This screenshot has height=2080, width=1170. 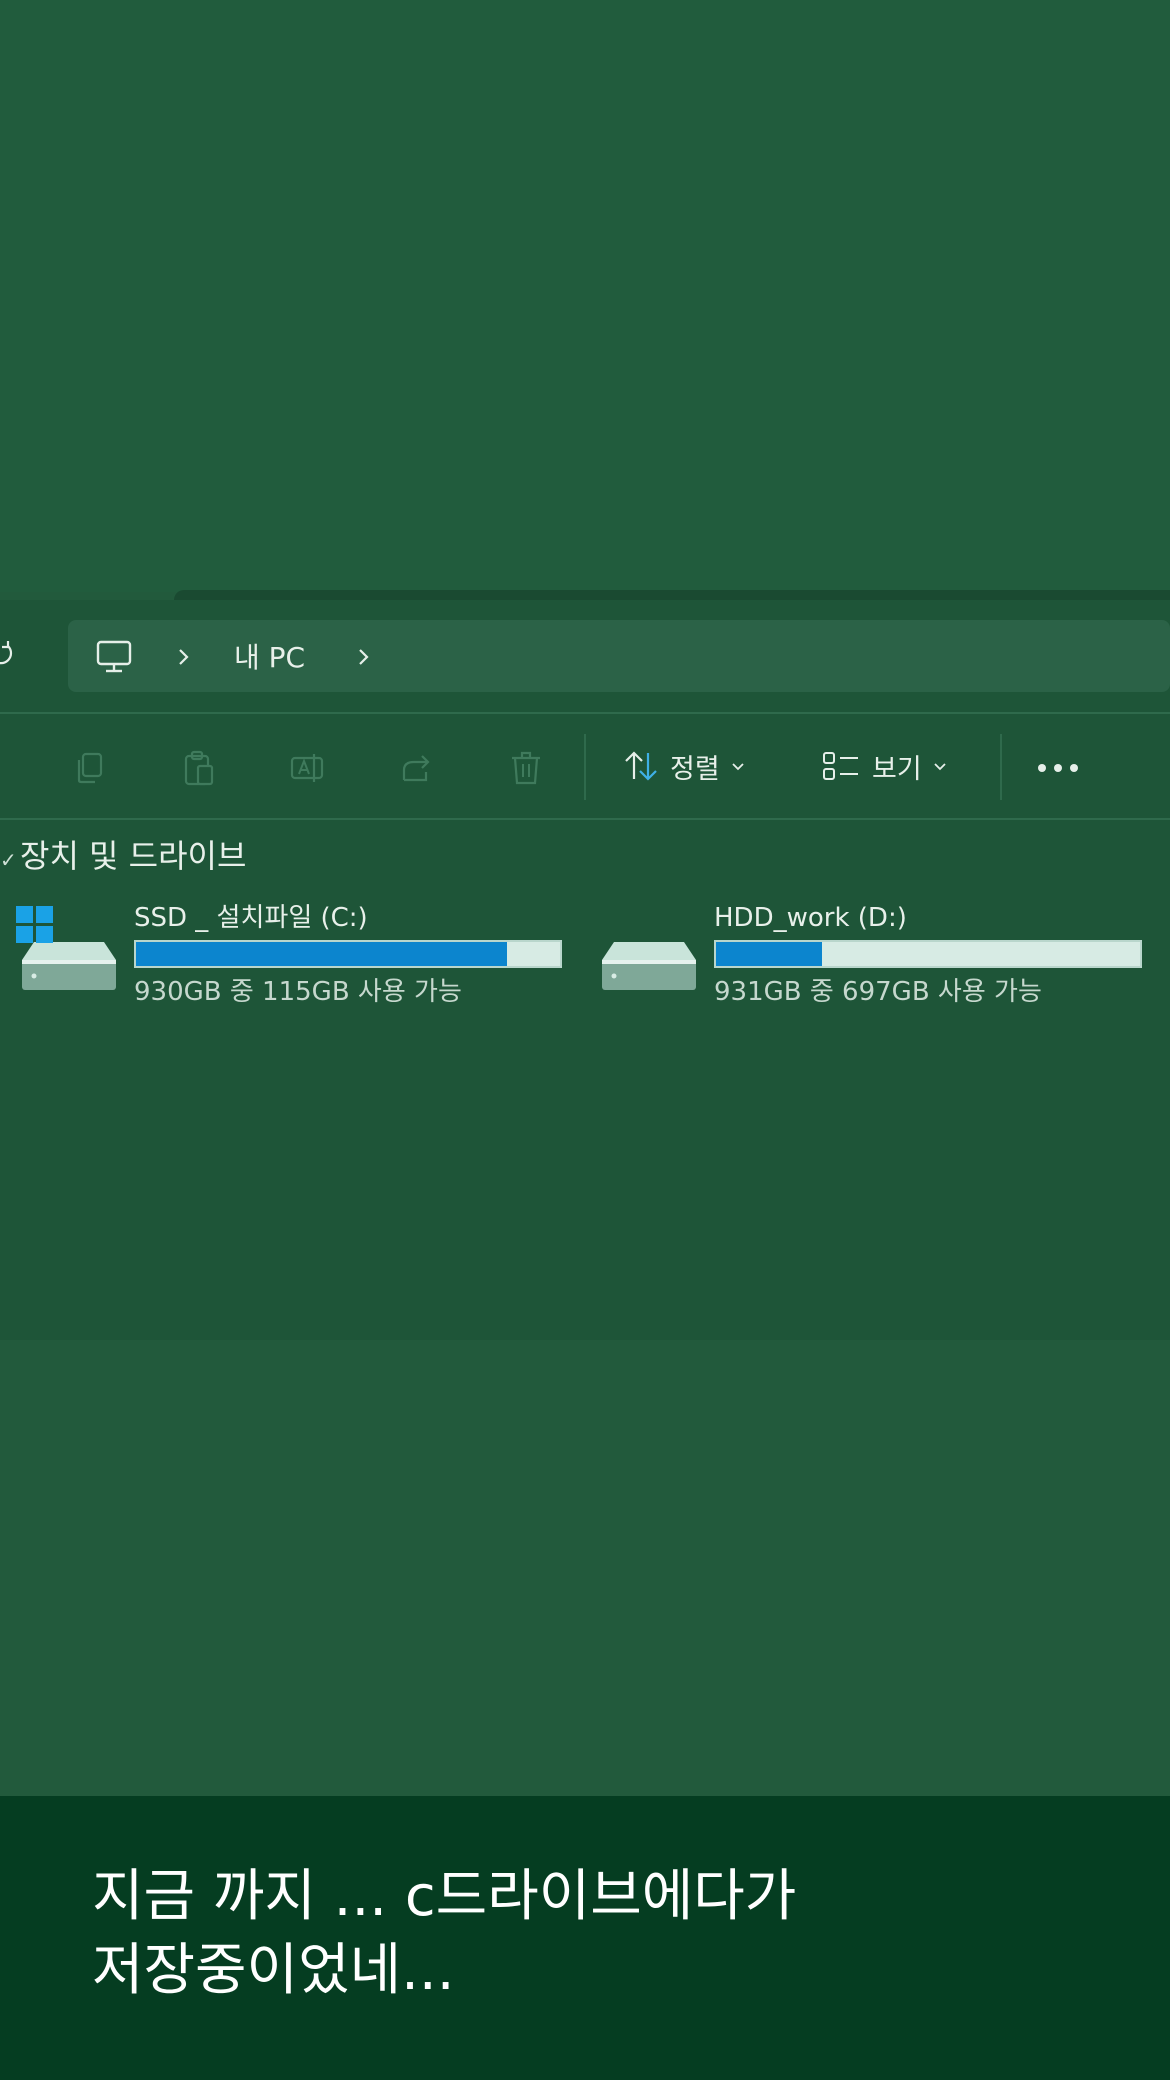 What do you see at coordinates (649, 966) in the screenshot?
I see `hard-drive-icon` at bounding box center [649, 966].